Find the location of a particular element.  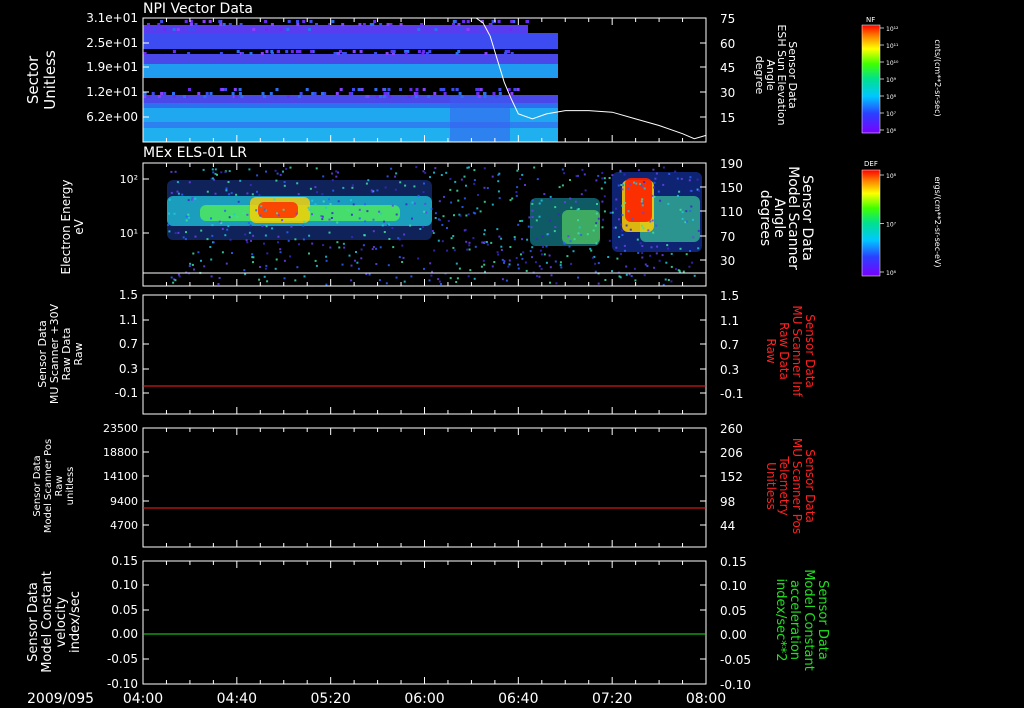

right-y-tick-label: 206 is located at coordinates (731, 453).